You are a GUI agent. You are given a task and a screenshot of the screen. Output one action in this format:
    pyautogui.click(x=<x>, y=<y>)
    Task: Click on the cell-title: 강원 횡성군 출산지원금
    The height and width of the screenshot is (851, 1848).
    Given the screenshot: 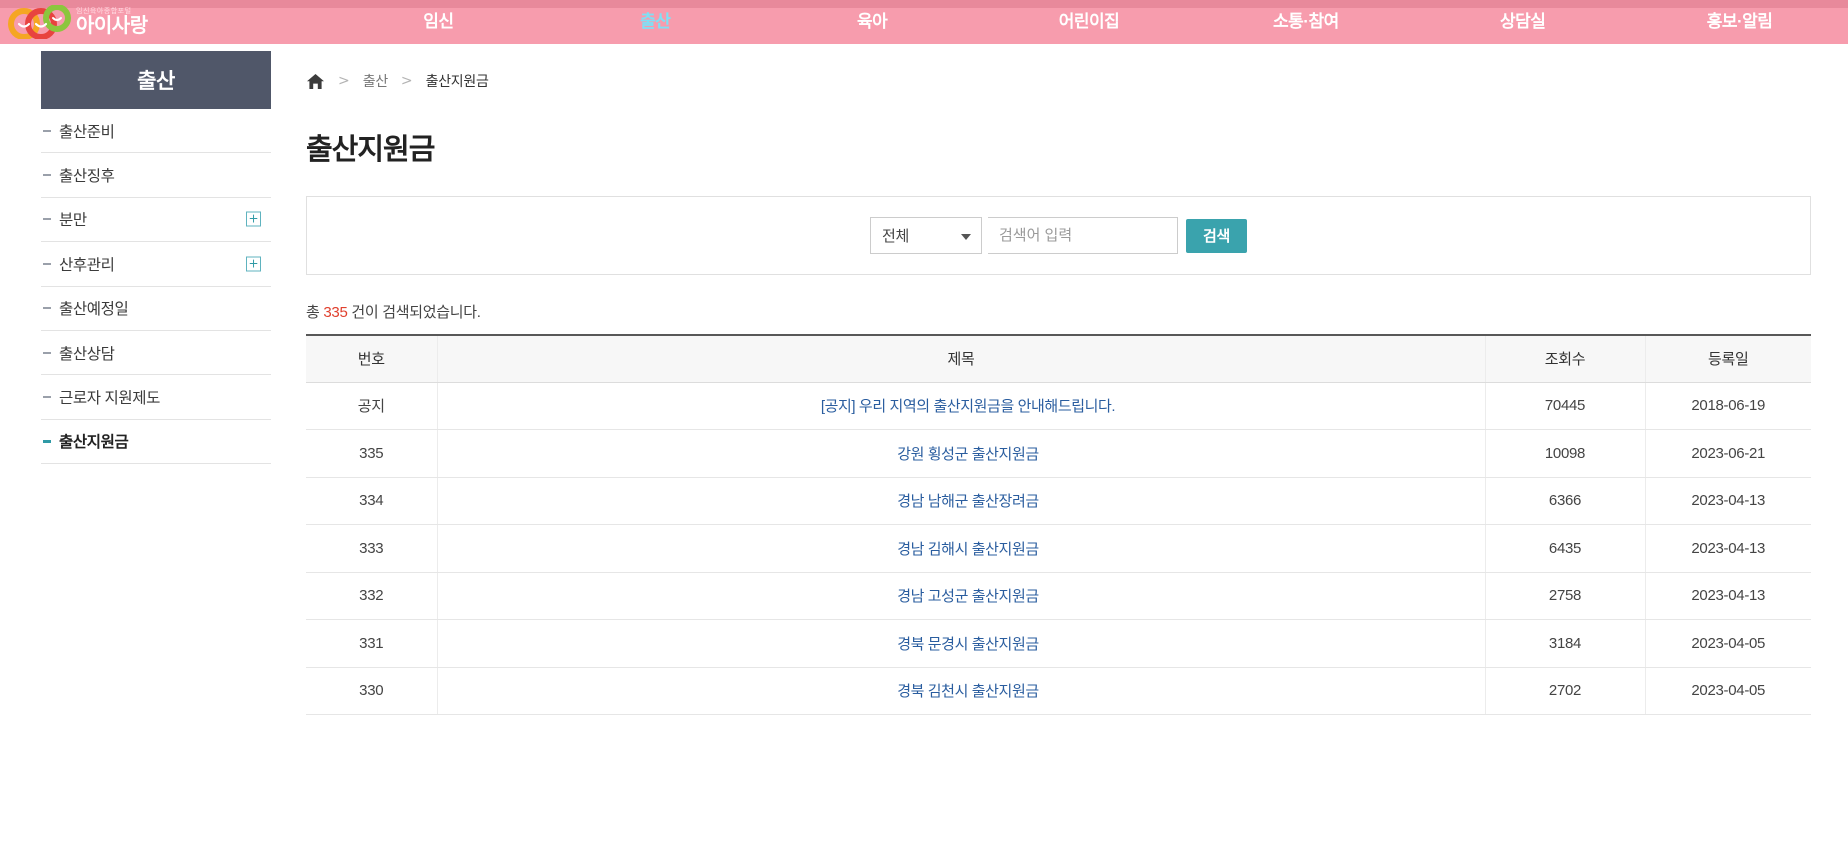 What is the action you would take?
    pyautogui.click(x=960, y=453)
    